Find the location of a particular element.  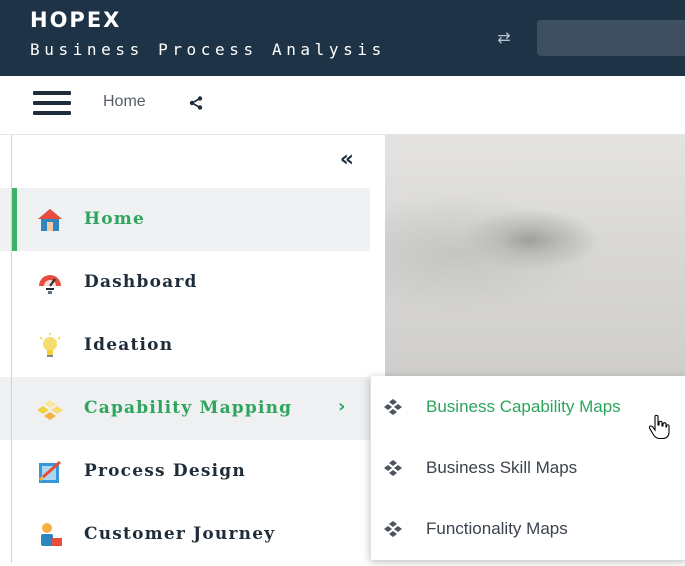

submenu-item-business-capability-maps: Business Capability Maps is located at coordinates (528, 406).